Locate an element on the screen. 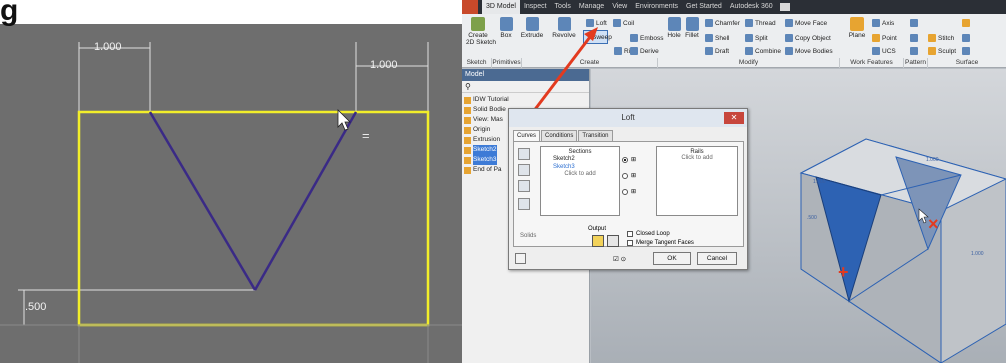 Image resolution: width=1006 pixels, height=363 pixels. group-work-features: Work Features is located at coordinates (872, 63).